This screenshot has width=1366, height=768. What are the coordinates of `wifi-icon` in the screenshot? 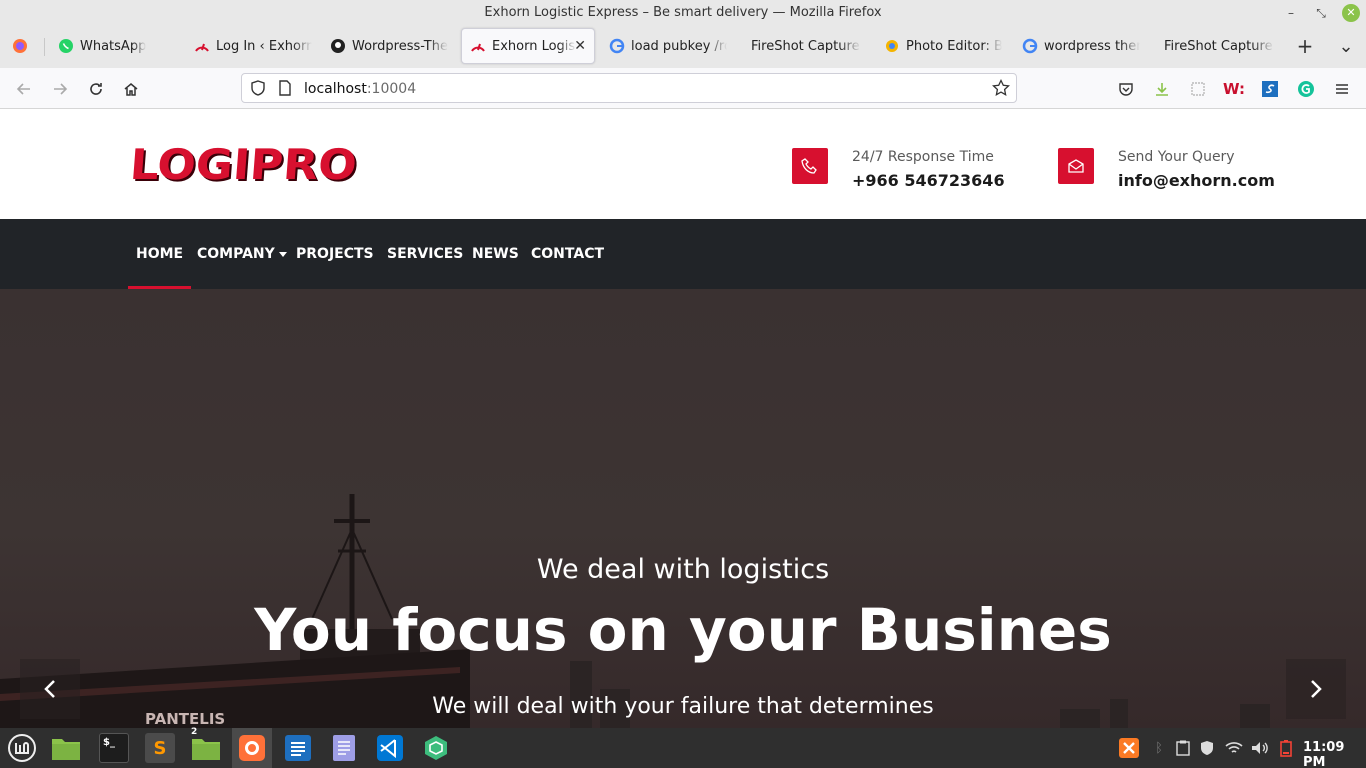 It's located at (1234, 748).